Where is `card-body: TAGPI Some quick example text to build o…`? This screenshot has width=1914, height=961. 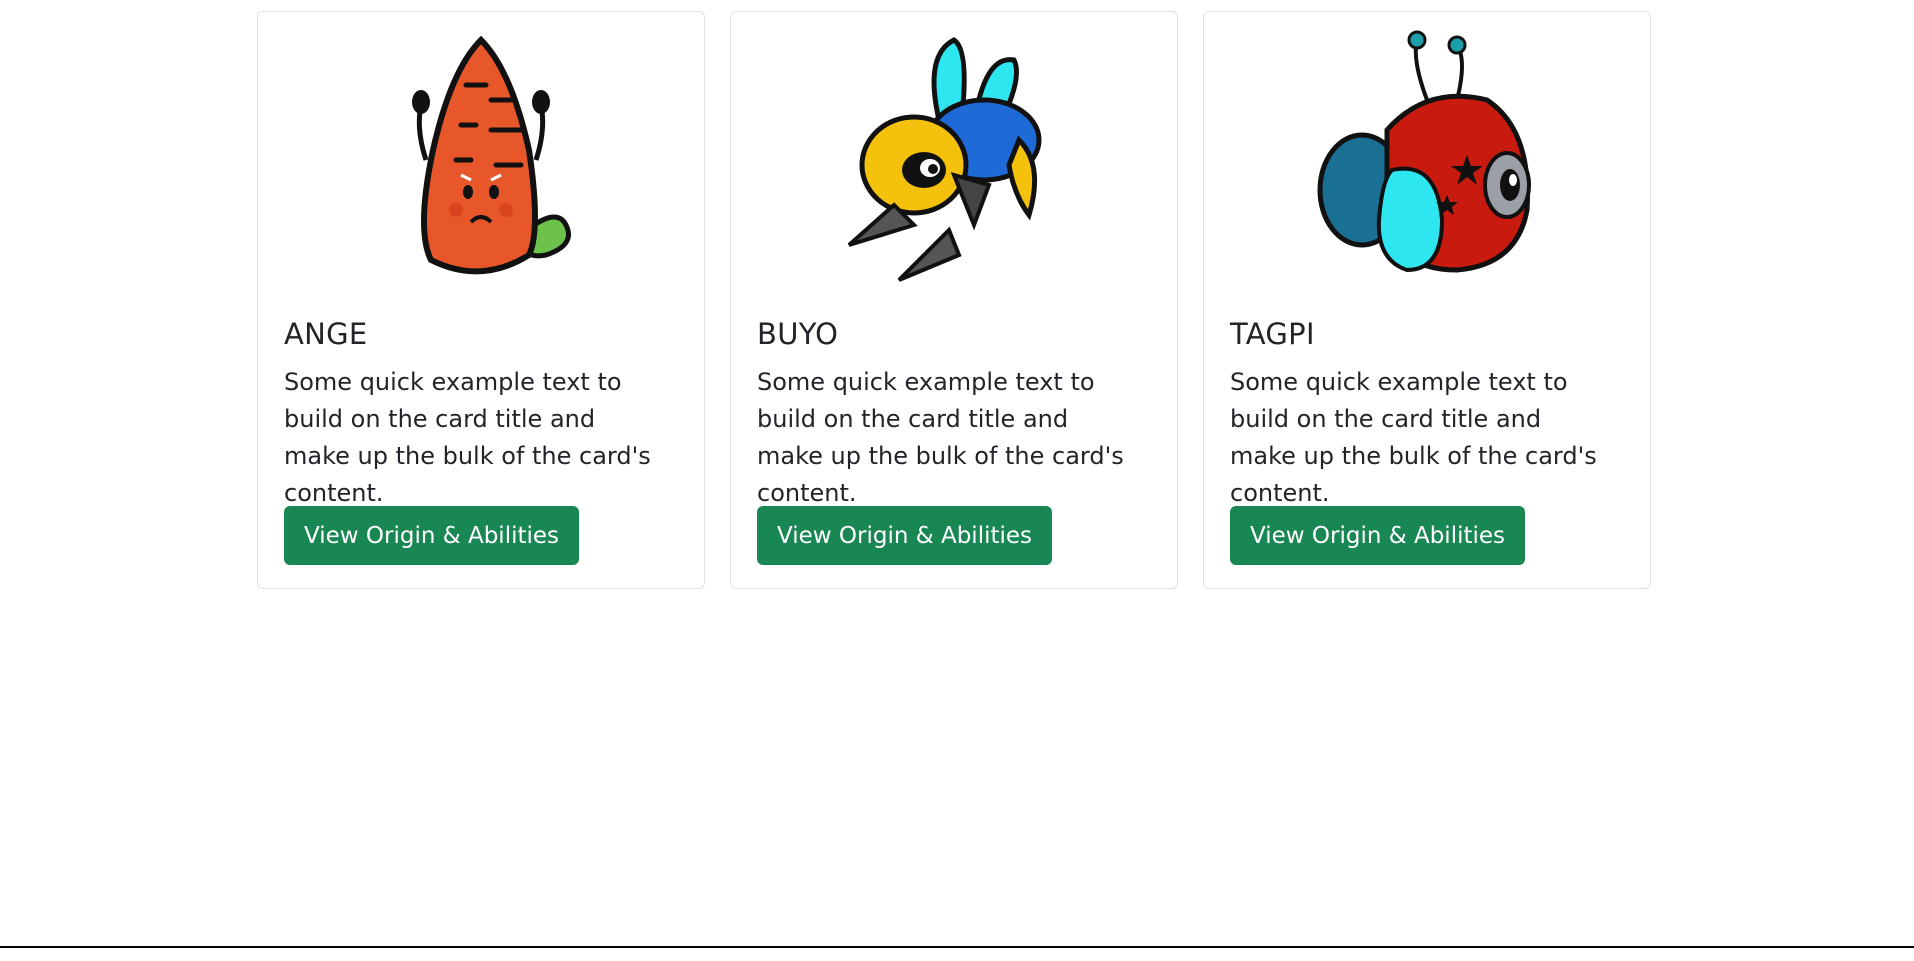 card-body: TAGPI Some quick example text to build o… is located at coordinates (1427, 414).